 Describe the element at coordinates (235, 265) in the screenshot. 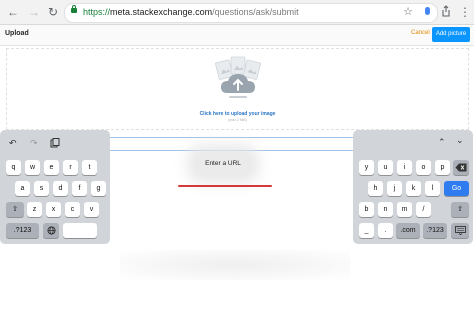

I see `backdrop-glow` at that location.